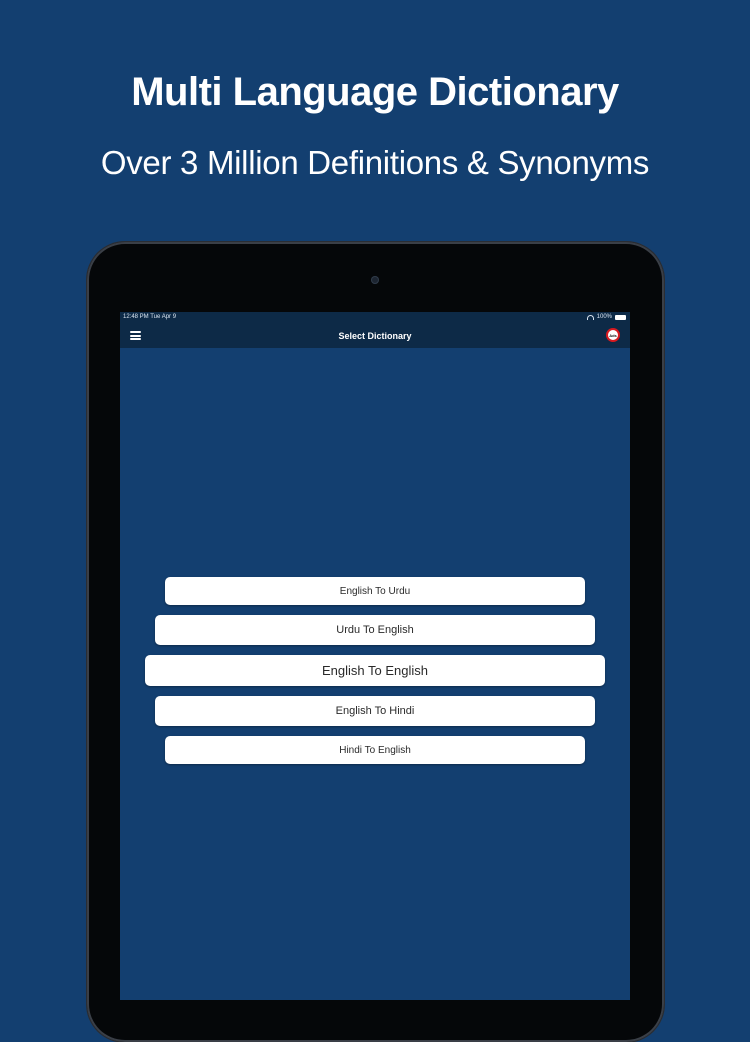  Describe the element at coordinates (150, 317) in the screenshot. I see `status-time: 12:48 PM Tue Apr 9` at that location.